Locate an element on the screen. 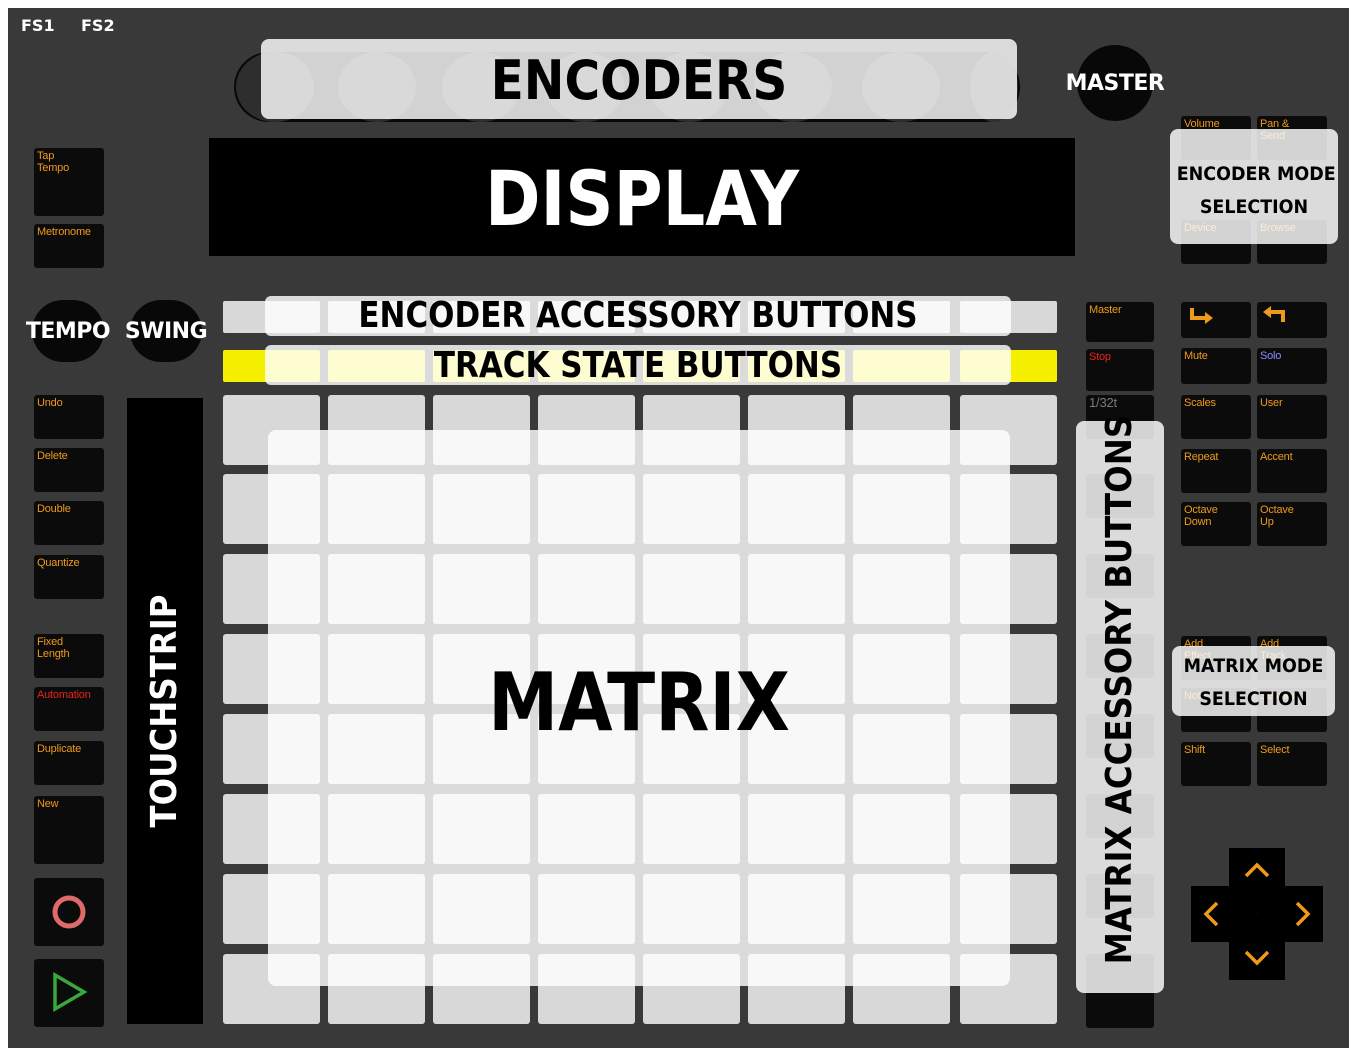 This screenshot has width=1351, height=1059. undo-arrow-button is located at coordinates (1292, 320).